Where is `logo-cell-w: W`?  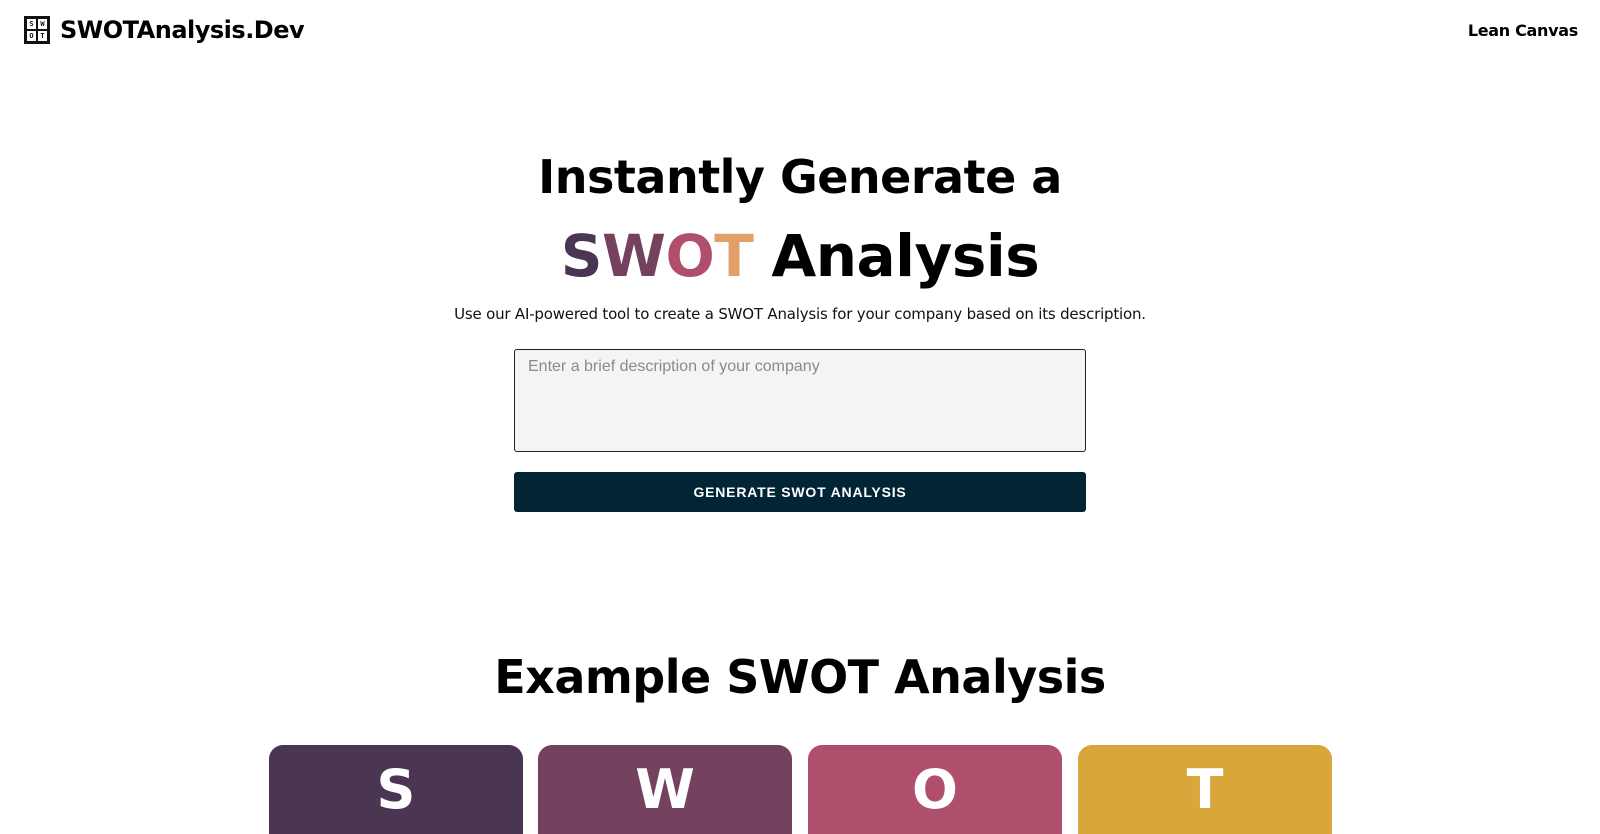
logo-cell-w: W is located at coordinates (42, 24).